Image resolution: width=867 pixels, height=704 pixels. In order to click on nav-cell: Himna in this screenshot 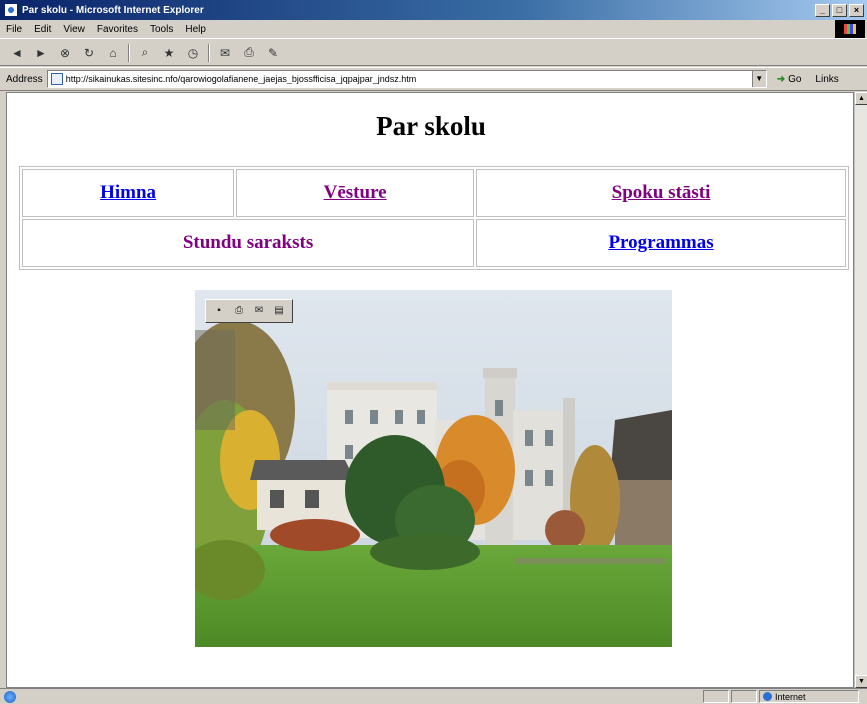, I will do `click(128, 193)`.